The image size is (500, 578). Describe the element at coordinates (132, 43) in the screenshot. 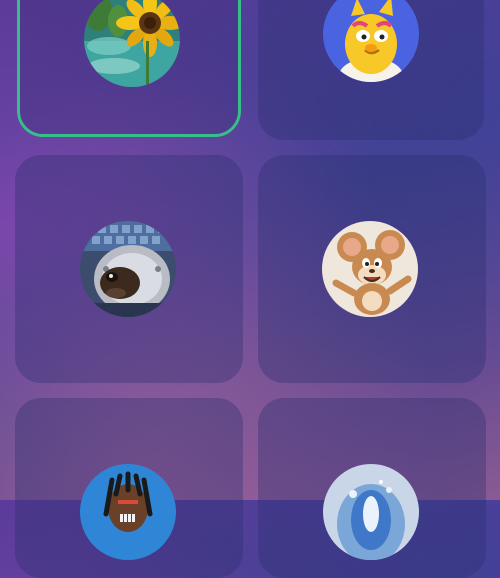

I see `sunflower-avatar-image` at that location.